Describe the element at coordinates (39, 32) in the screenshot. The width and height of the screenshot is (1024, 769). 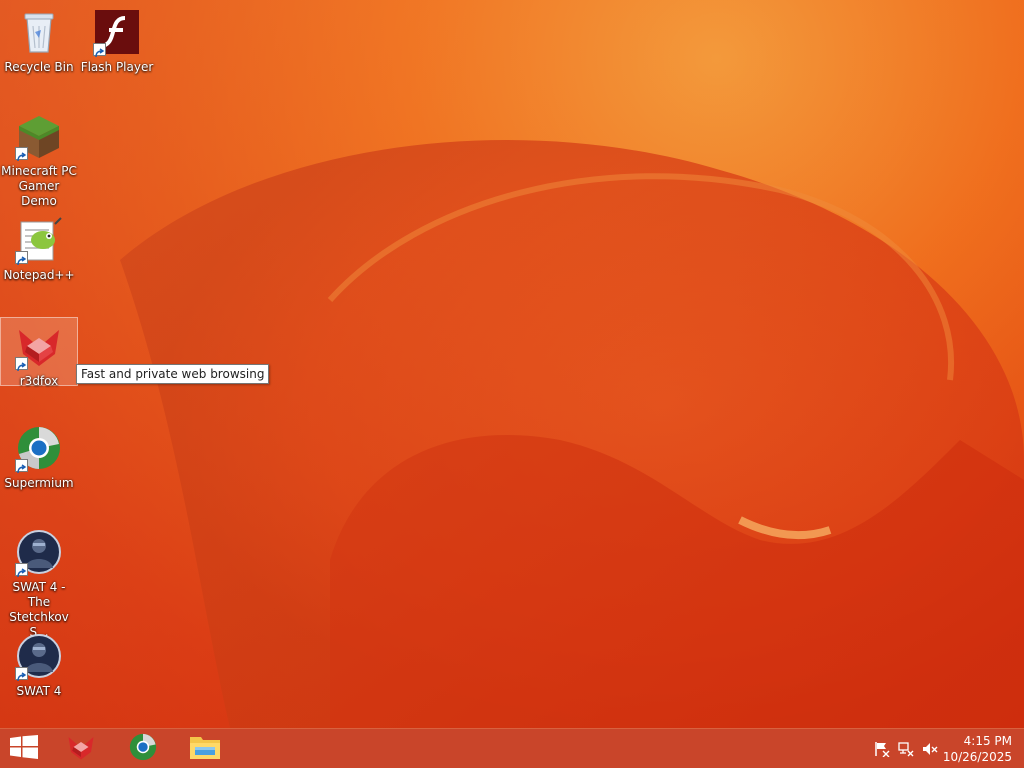
I see `recycle-bin-icon` at that location.